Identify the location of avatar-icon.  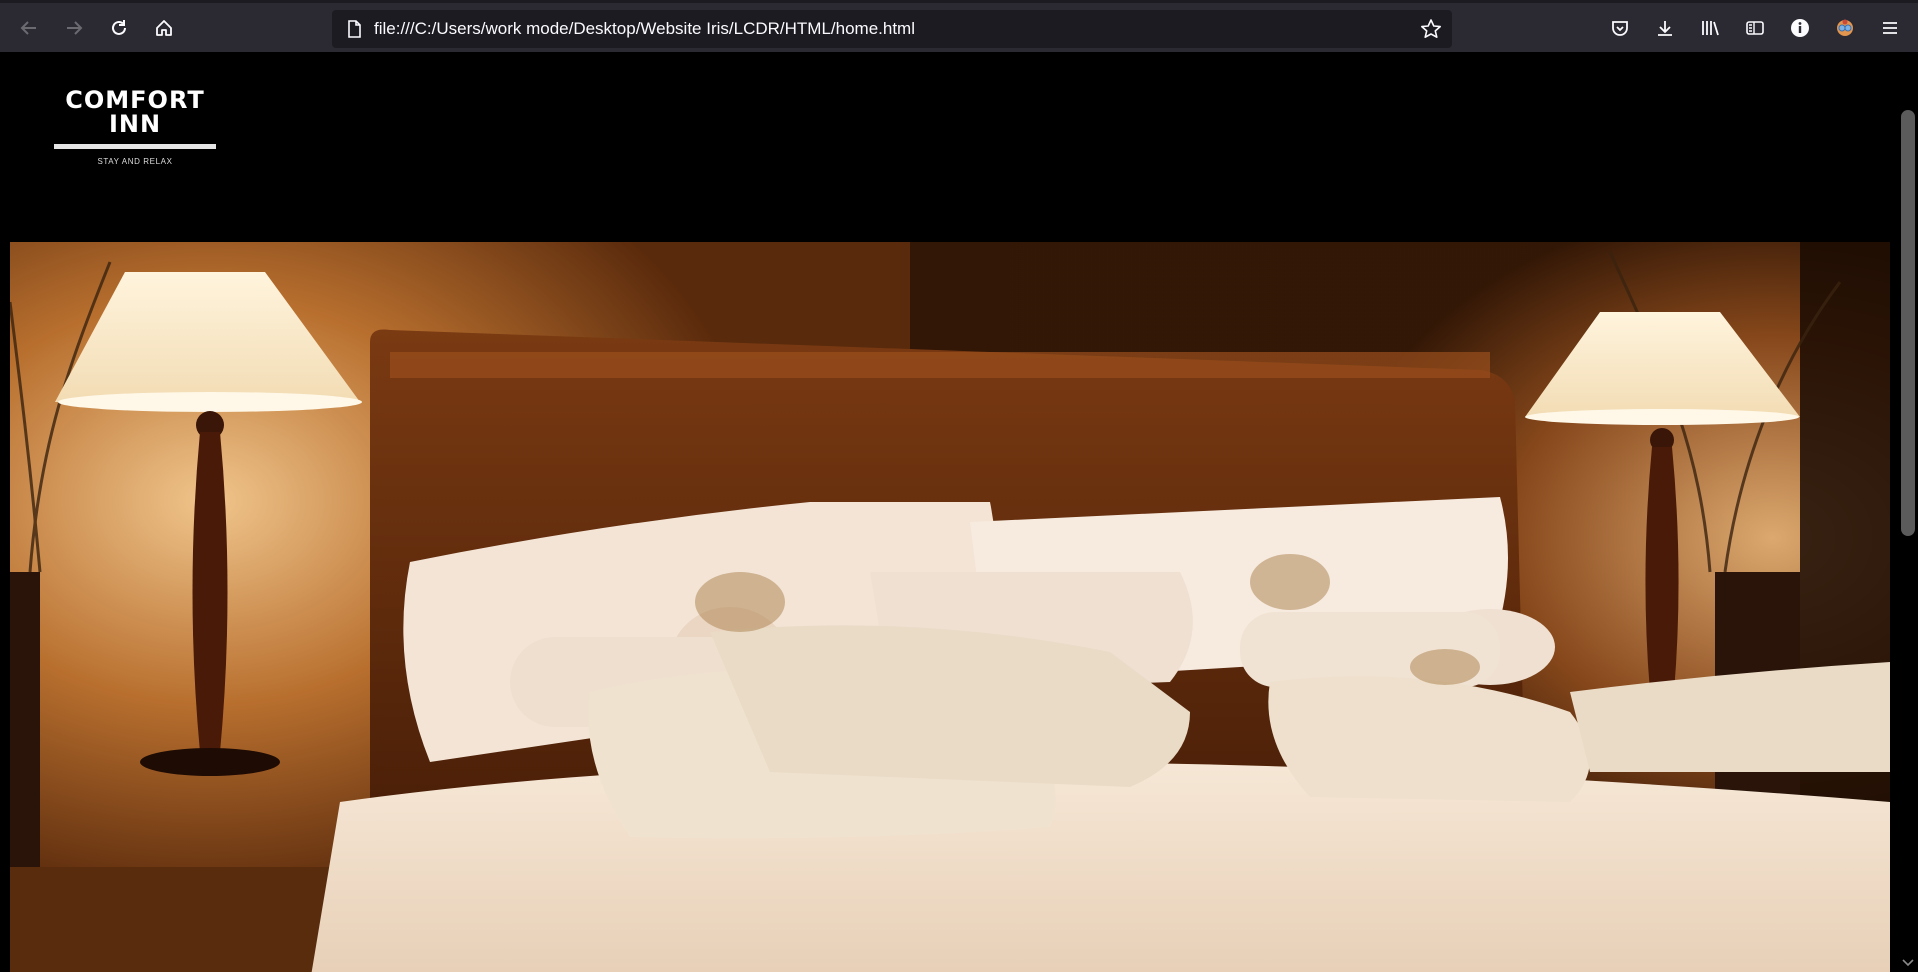
(1845, 27).